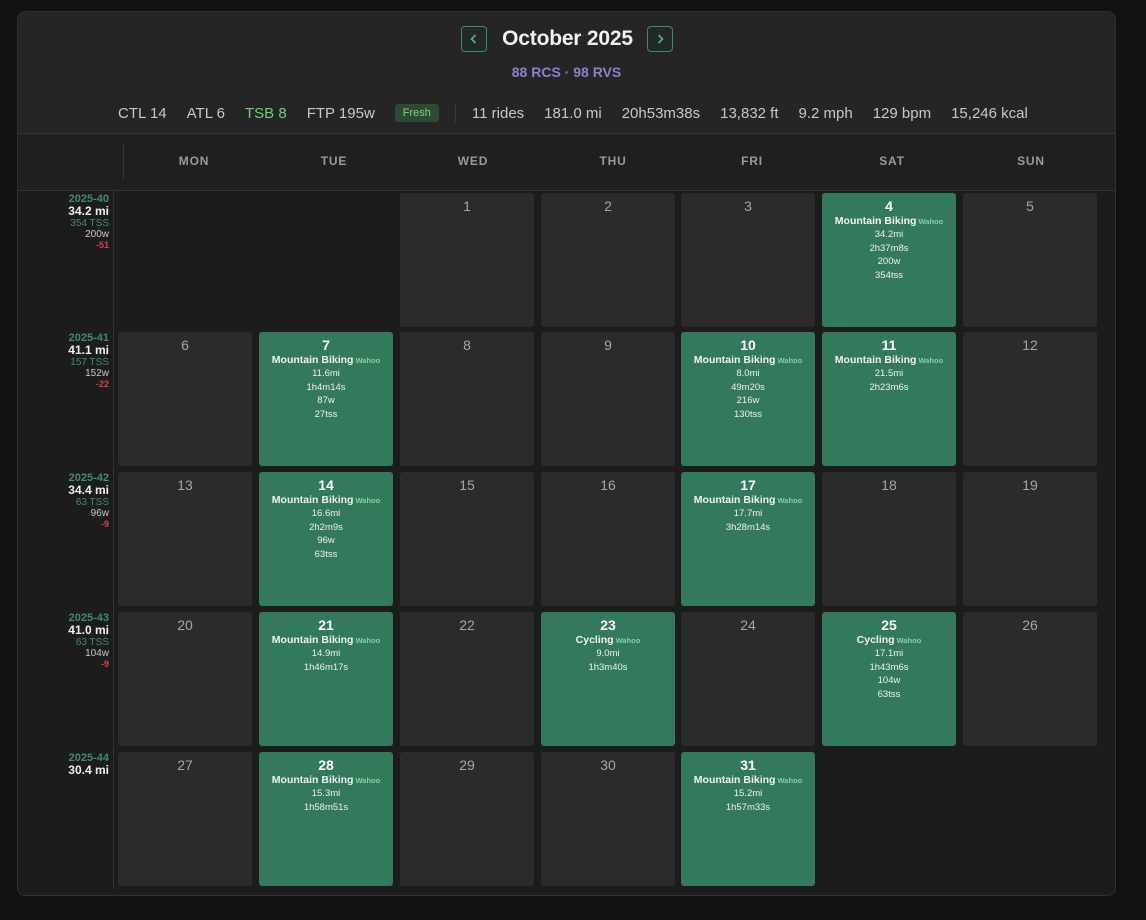 The image size is (1146, 920). What do you see at coordinates (889, 399) in the screenshot?
I see `day-cell-activity: 11 Mountain Biking Wahoo 21.5mi 2h23m6s` at bounding box center [889, 399].